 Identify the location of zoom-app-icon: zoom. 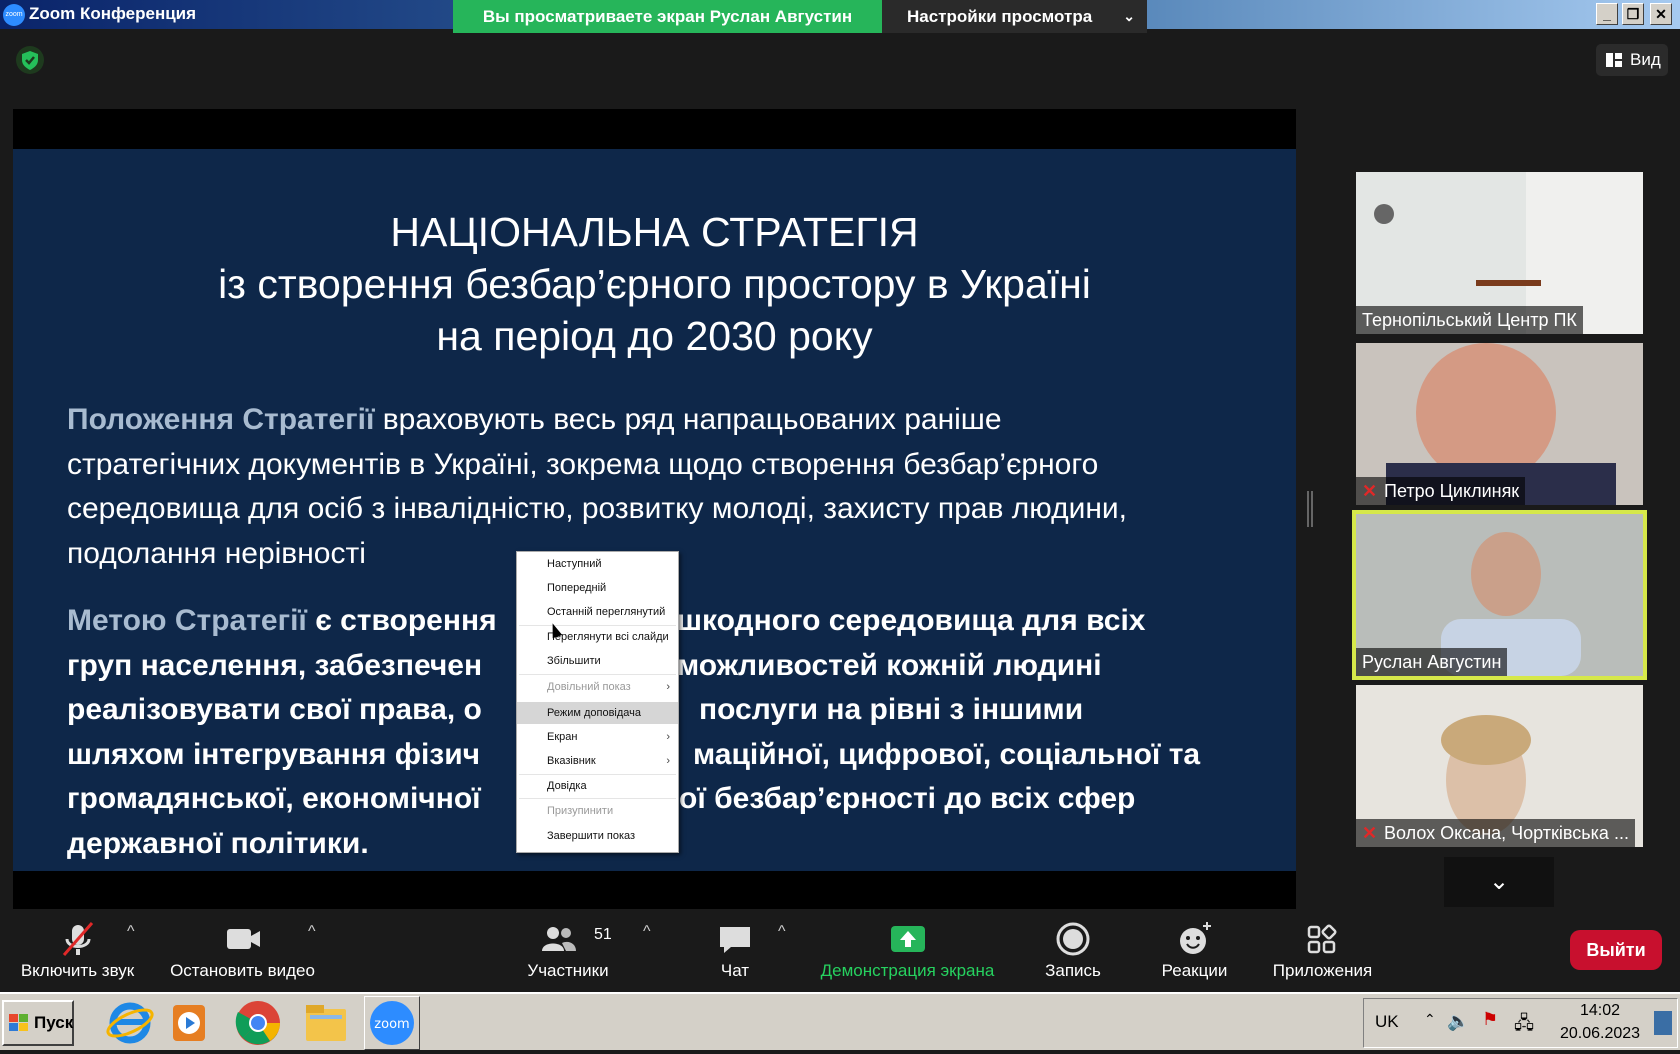
(14, 15).